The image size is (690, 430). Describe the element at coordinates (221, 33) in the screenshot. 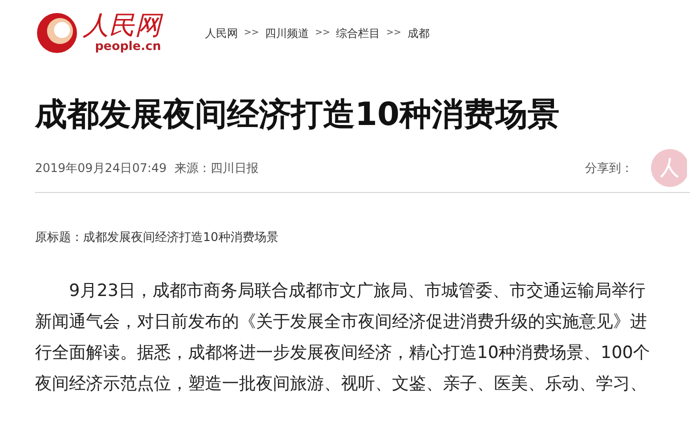

I see `breadcrumb-link: 人民网` at that location.